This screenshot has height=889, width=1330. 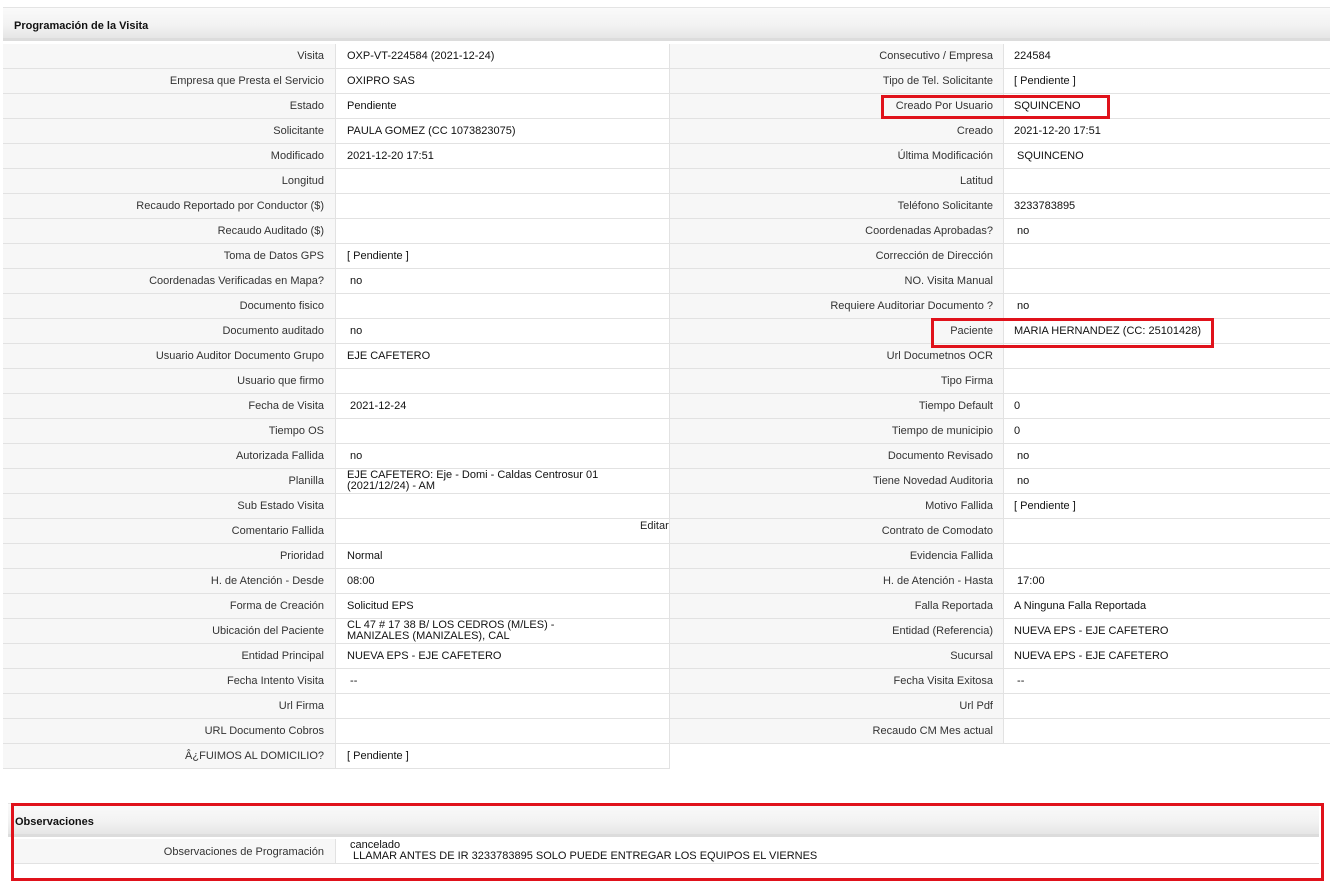 What do you see at coordinates (837, 731) in the screenshot?
I see `label-recaudo-cm-mes-actual: Recaudo CM Mes actual` at bounding box center [837, 731].